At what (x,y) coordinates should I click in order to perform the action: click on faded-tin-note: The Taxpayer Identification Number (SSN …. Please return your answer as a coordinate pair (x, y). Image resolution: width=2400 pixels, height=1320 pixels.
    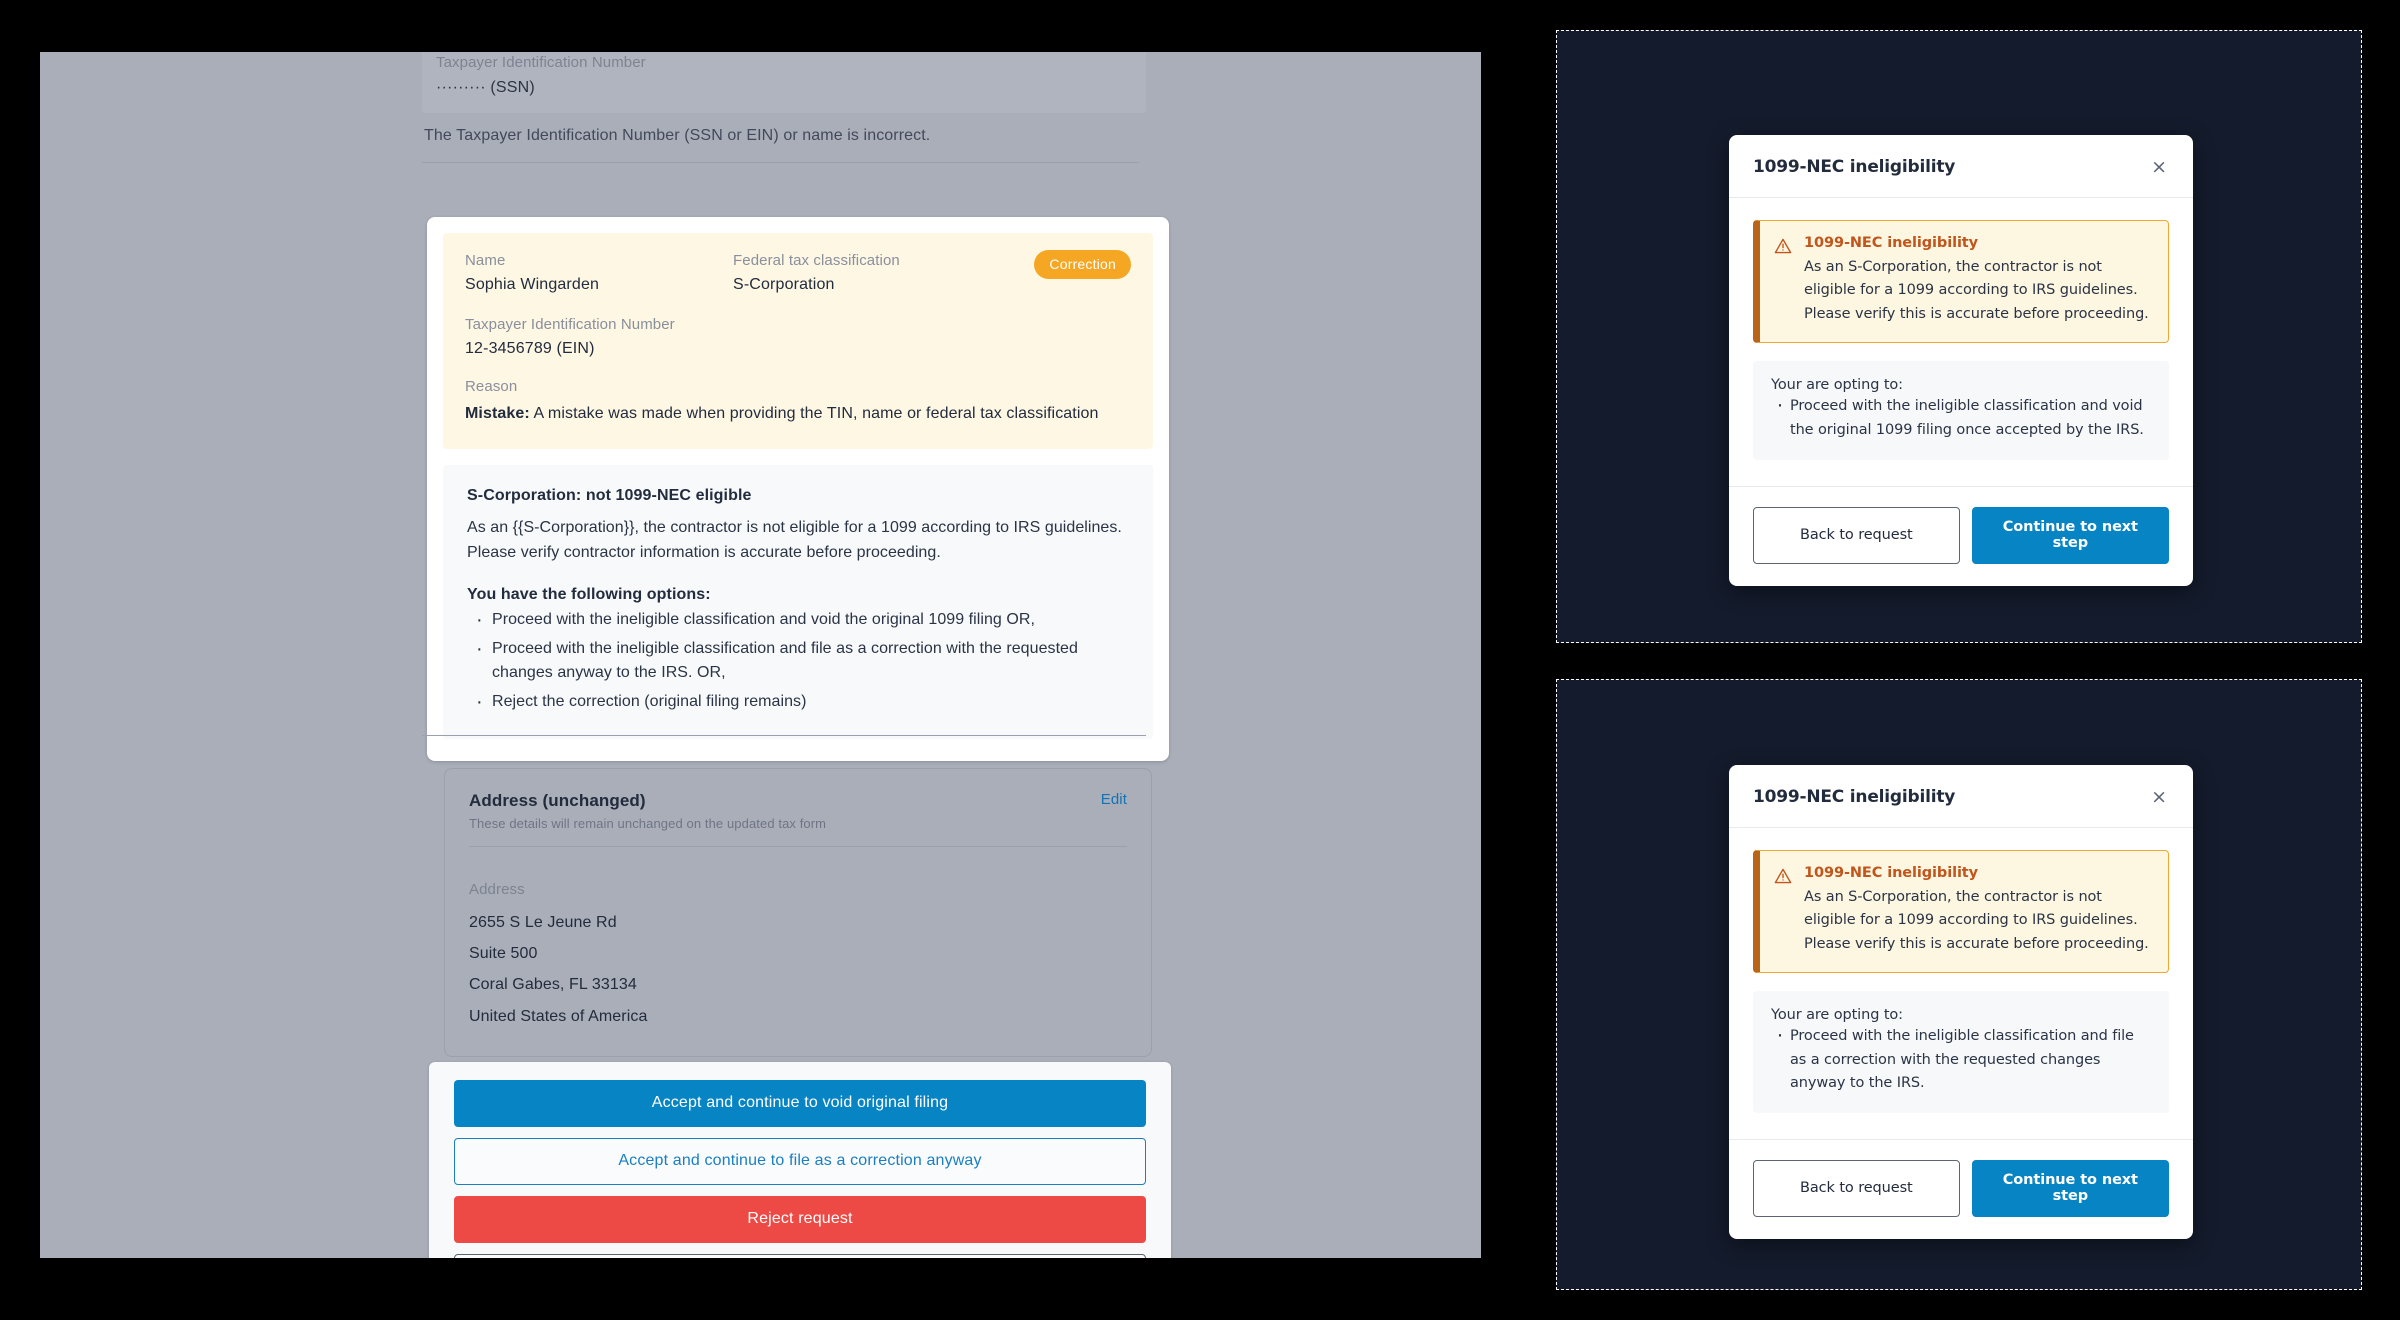
    Looking at the image, I should click on (677, 135).